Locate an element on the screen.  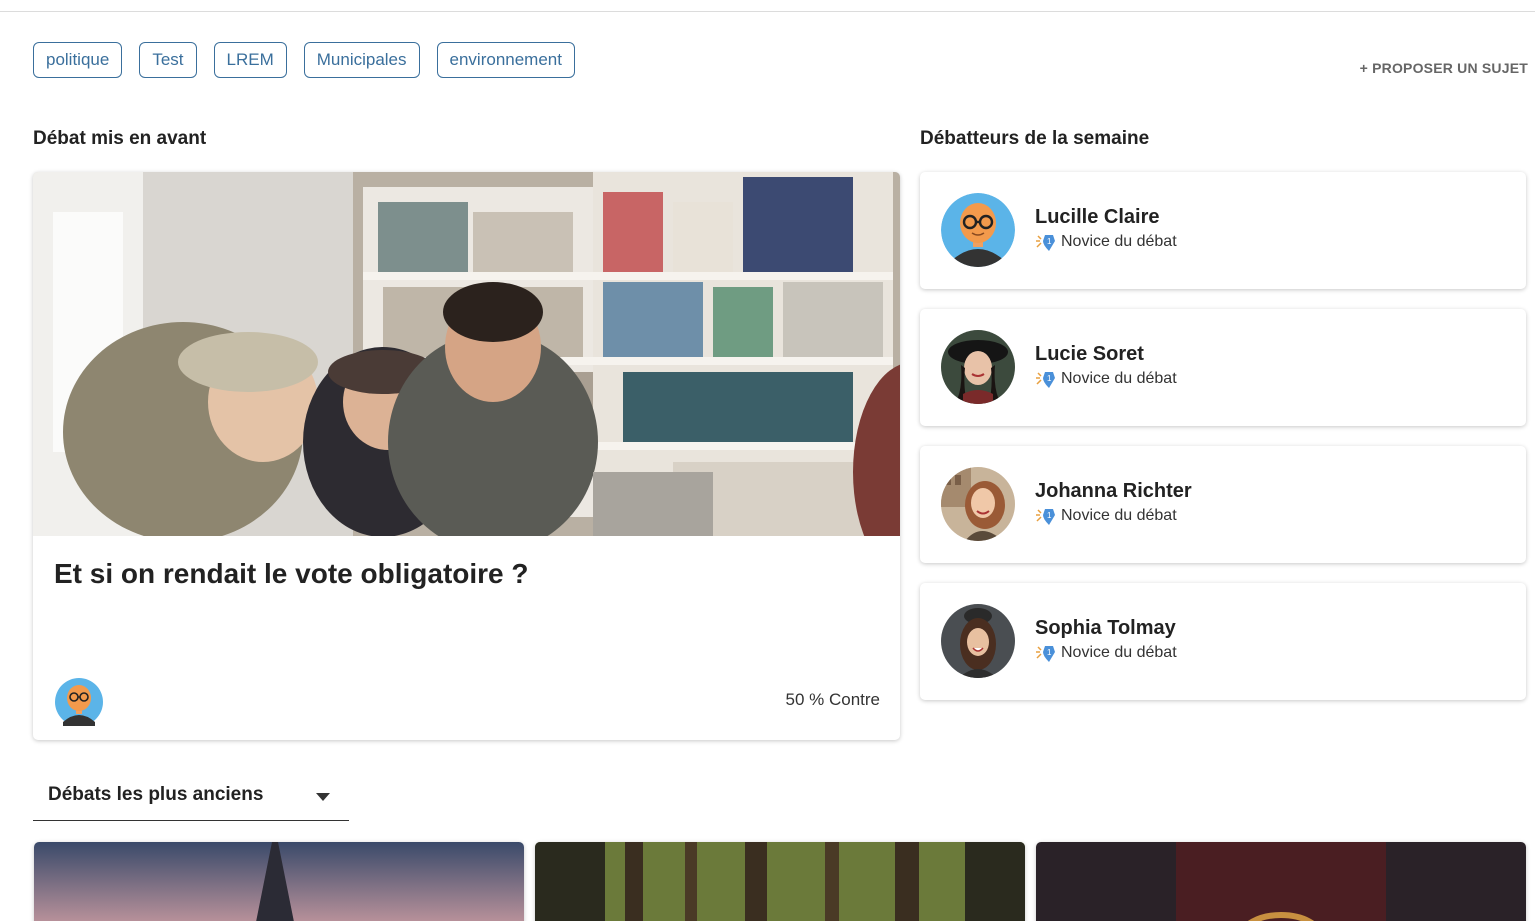
vote-stat: 50 % Contre is located at coordinates (833, 699).